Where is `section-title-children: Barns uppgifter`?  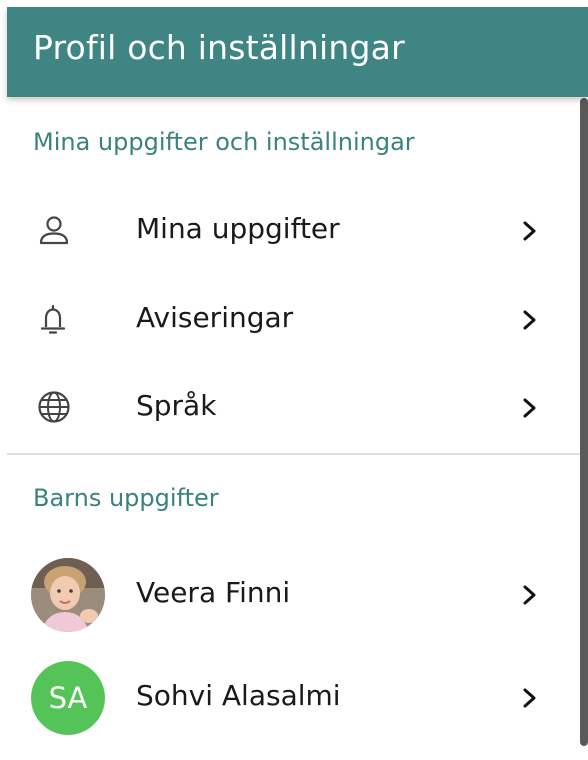 section-title-children: Barns uppgifter is located at coordinates (126, 498).